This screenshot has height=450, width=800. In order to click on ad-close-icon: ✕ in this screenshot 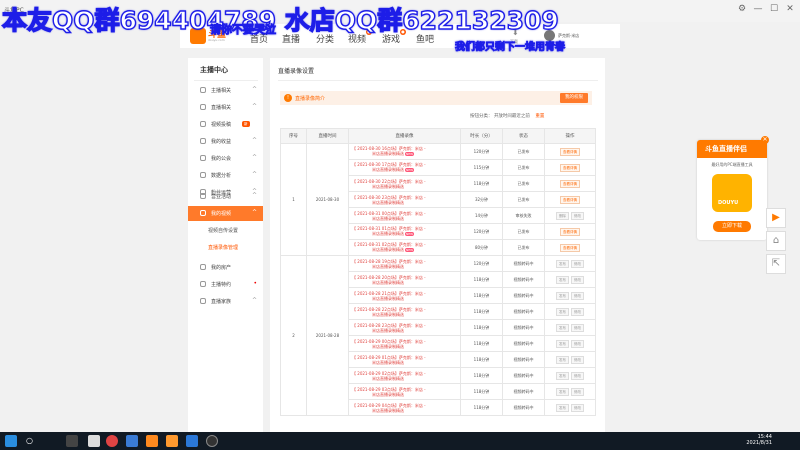, I will do `click(765, 140)`.